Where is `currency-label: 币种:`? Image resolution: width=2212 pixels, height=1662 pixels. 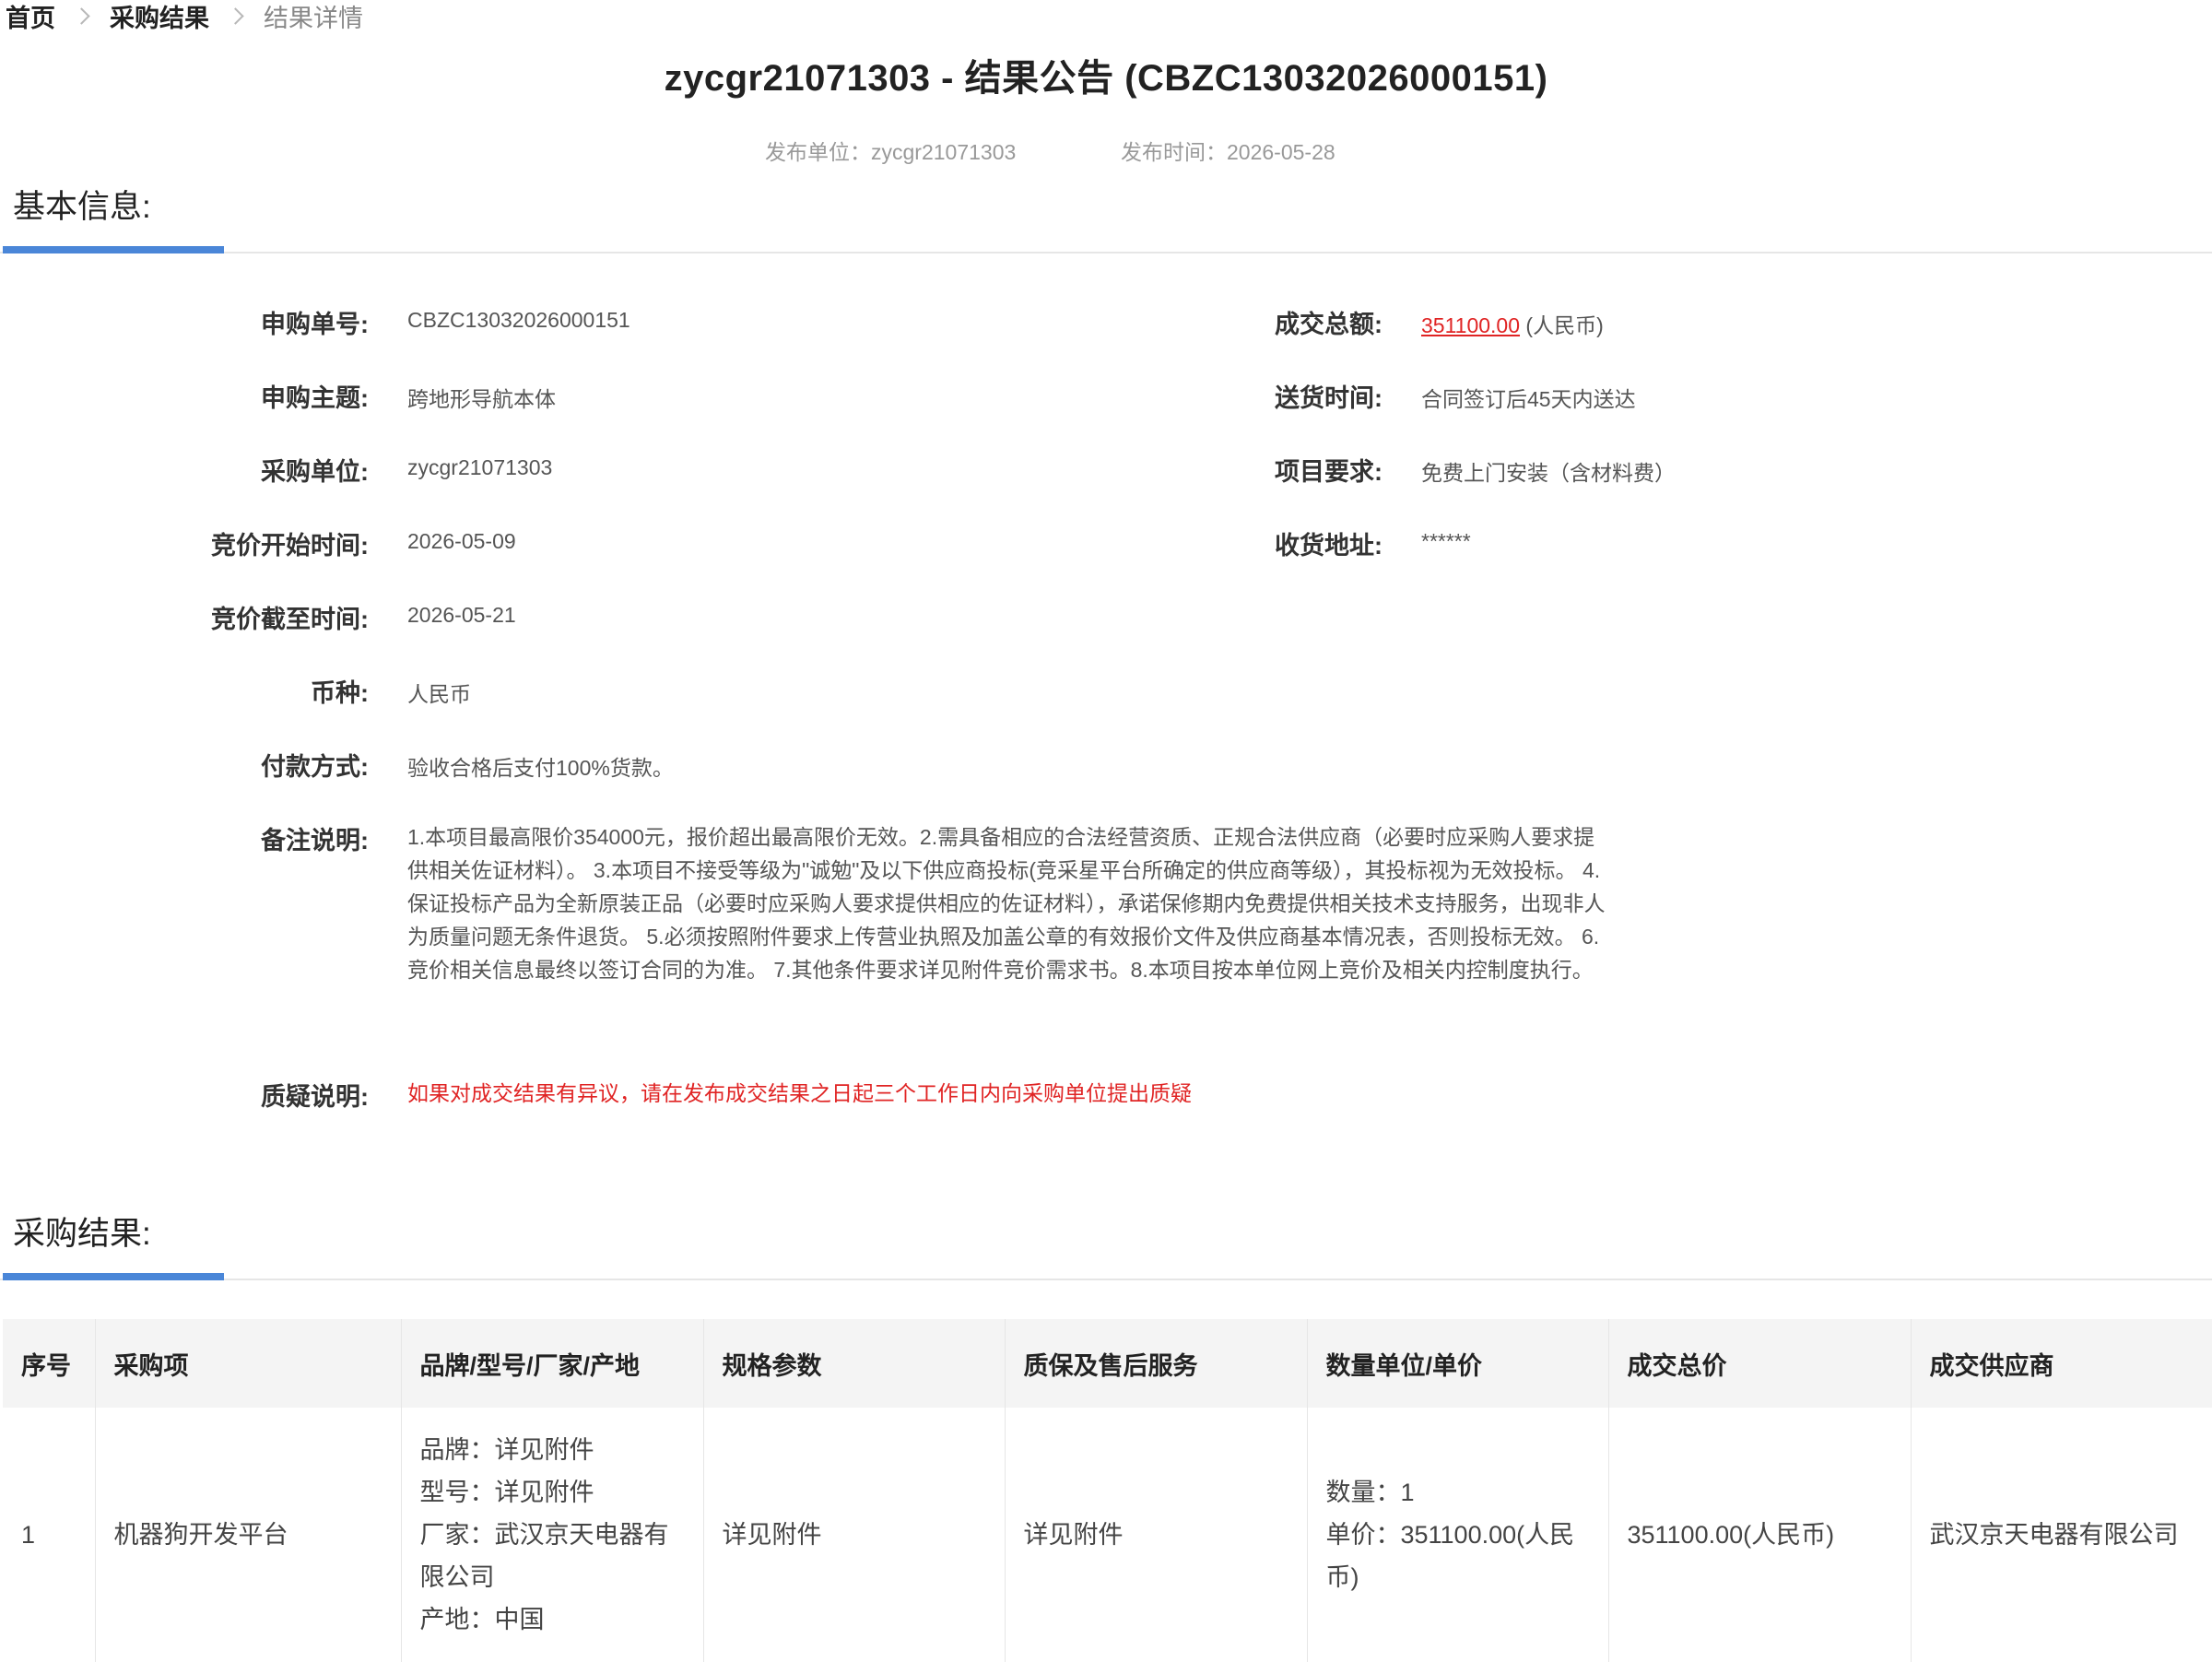
currency-label: 币种: is located at coordinates (340, 693).